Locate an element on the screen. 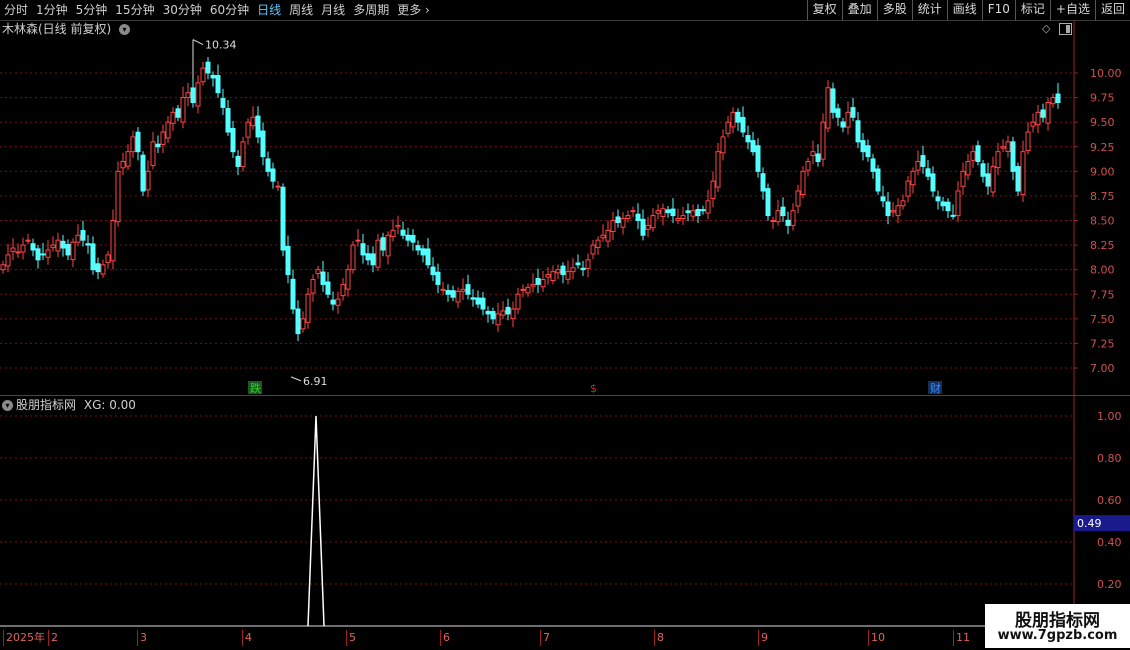 This screenshot has height=650, width=1130. toolbar-button-7: +自选 is located at coordinates (1072, 10).